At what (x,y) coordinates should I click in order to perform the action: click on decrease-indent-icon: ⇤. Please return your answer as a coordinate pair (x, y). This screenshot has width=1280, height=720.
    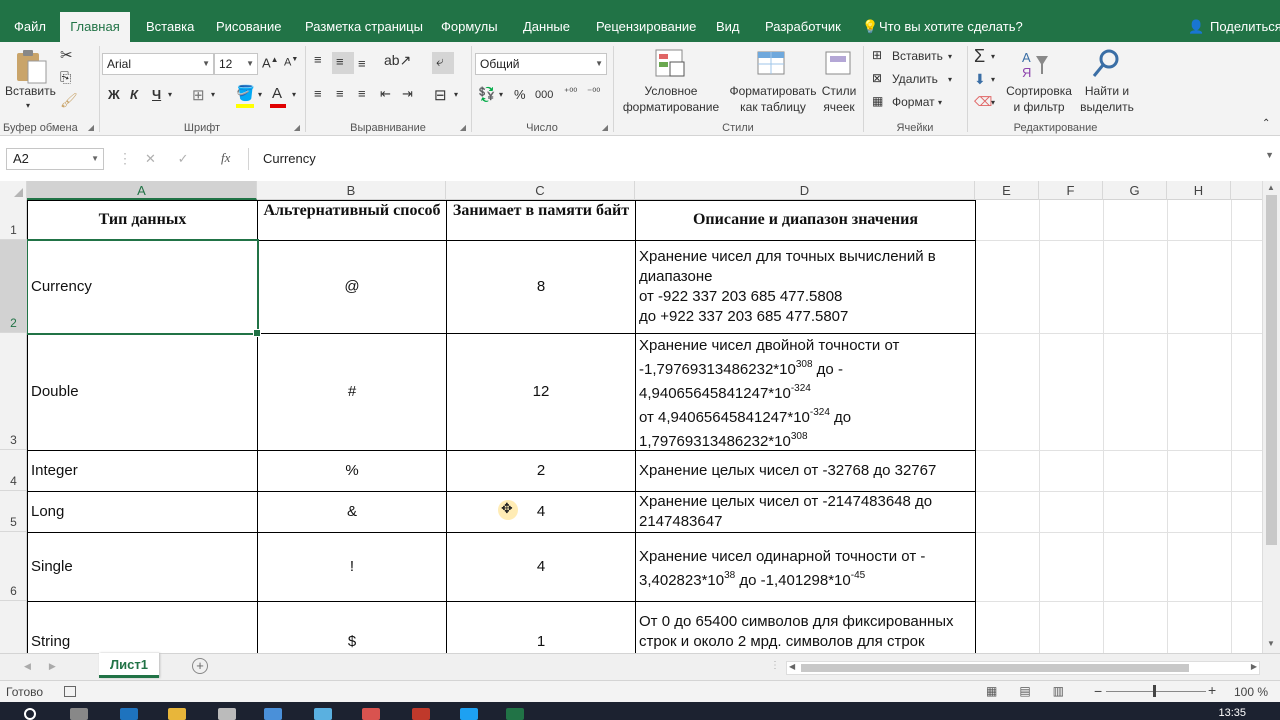
    Looking at the image, I should click on (385, 94).